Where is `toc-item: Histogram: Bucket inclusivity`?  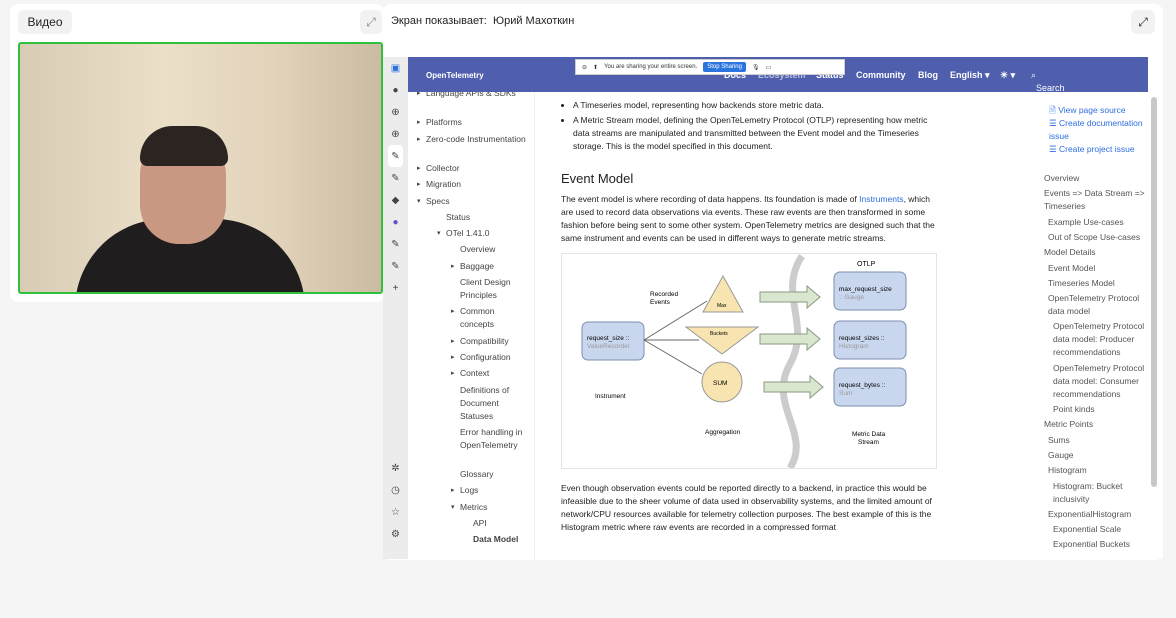 toc-item: Histogram: Bucket inclusivity is located at coordinates (1100, 493).